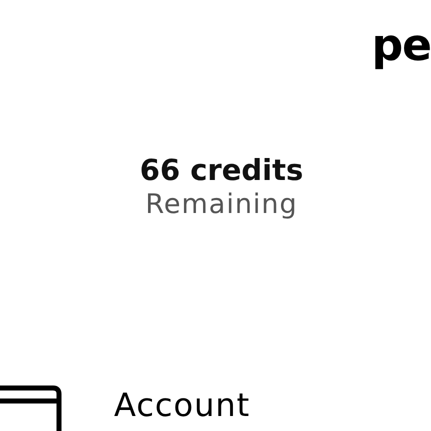 The height and width of the screenshot is (431, 431). Describe the element at coordinates (31, 408) in the screenshot. I see `card-icon` at that location.